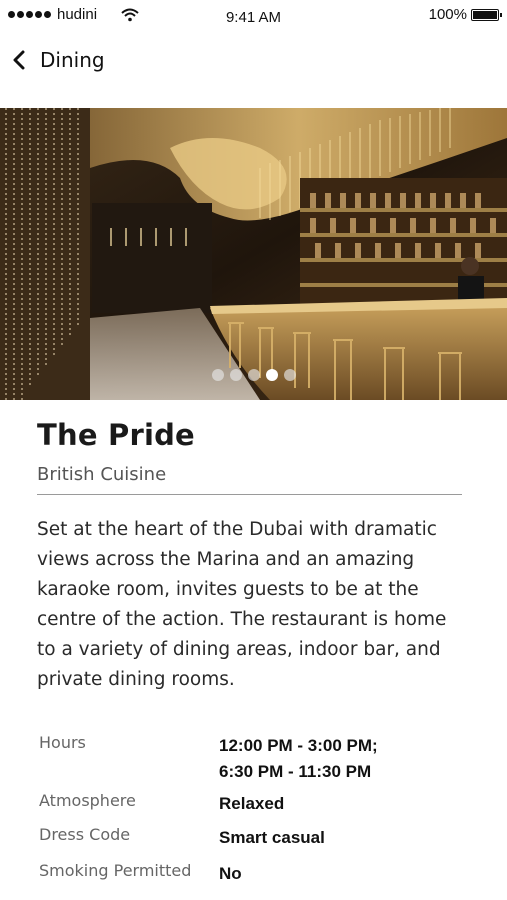  Describe the element at coordinates (230, 873) in the screenshot. I see `detail-value: No` at that location.